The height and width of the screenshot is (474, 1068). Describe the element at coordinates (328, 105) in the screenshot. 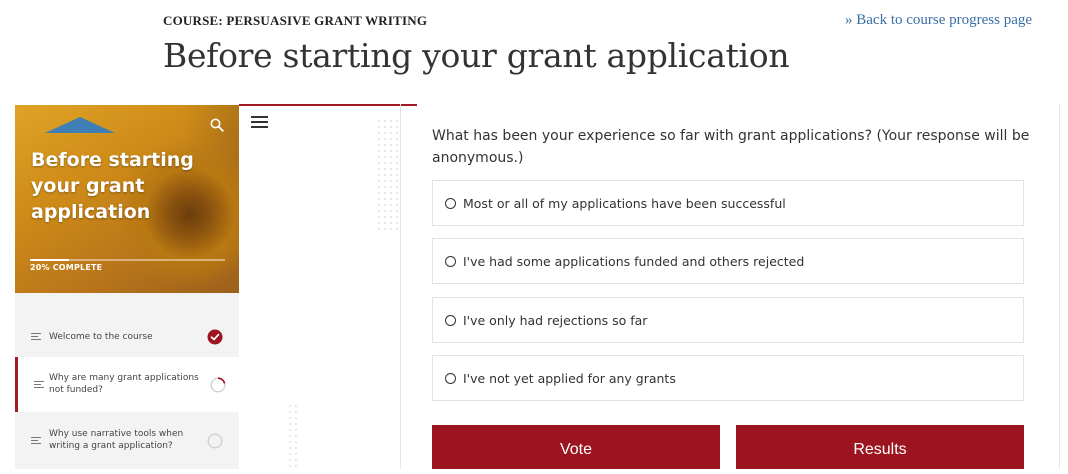

I see `lesson-progress-accent` at that location.